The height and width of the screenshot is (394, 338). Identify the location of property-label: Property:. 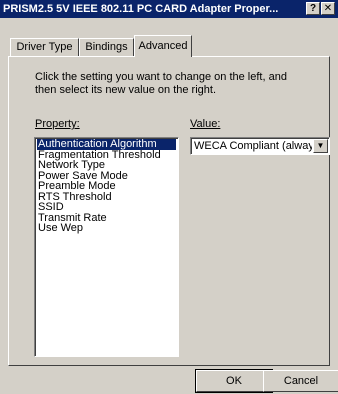
(57, 124).